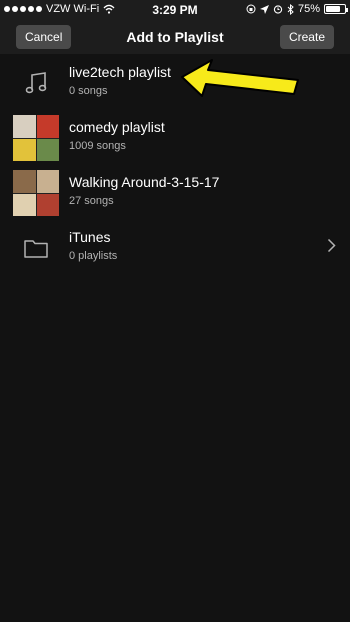 This screenshot has height=622, width=350. I want to click on playlist-title: live2tech playlist, so click(120, 72).